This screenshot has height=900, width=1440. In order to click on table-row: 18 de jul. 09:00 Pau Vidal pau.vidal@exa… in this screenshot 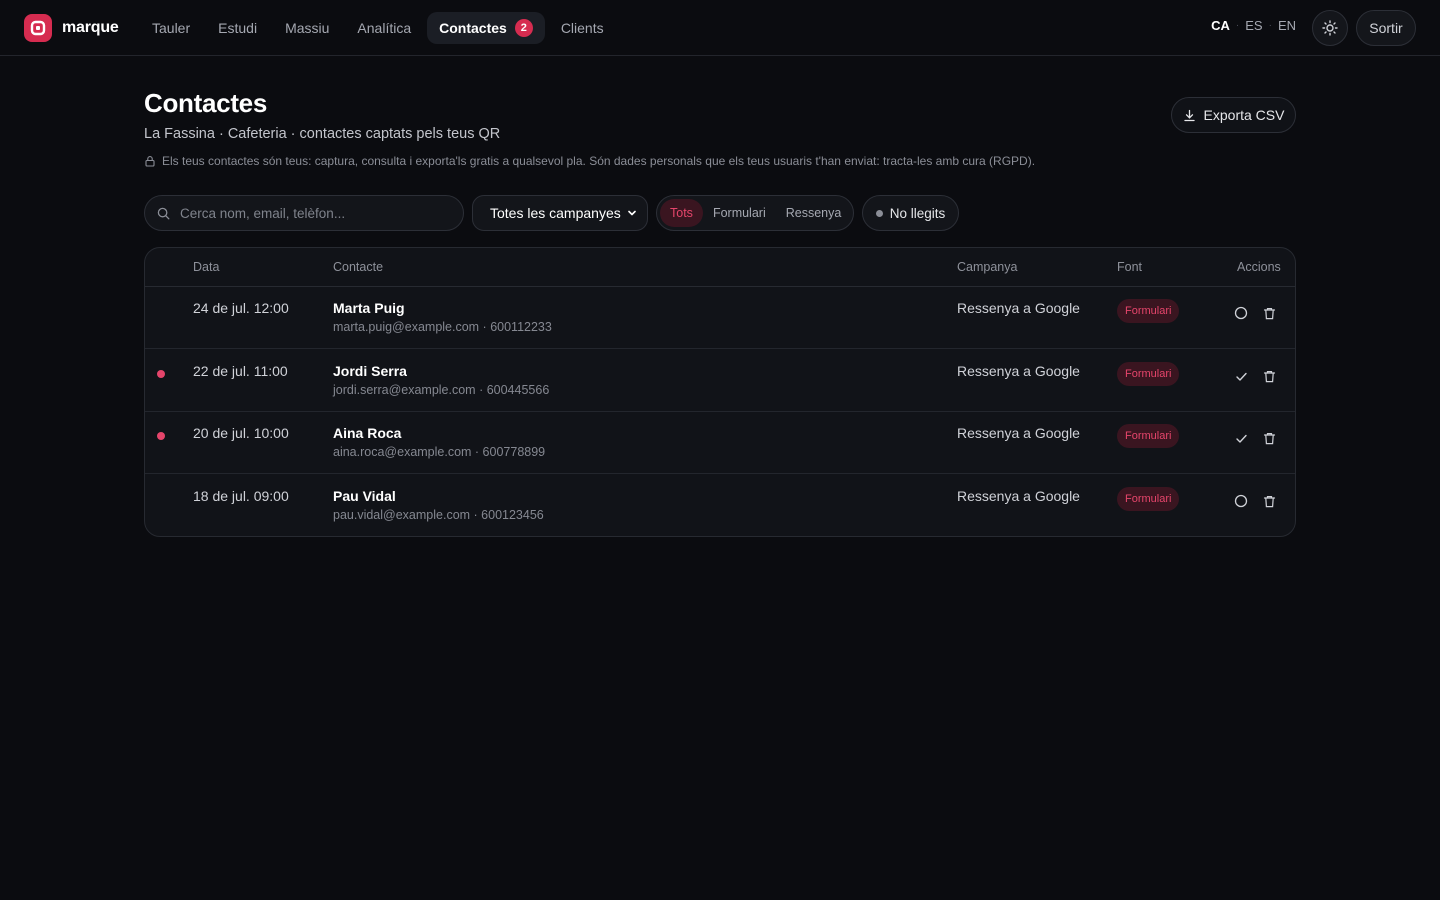, I will do `click(720, 505)`.